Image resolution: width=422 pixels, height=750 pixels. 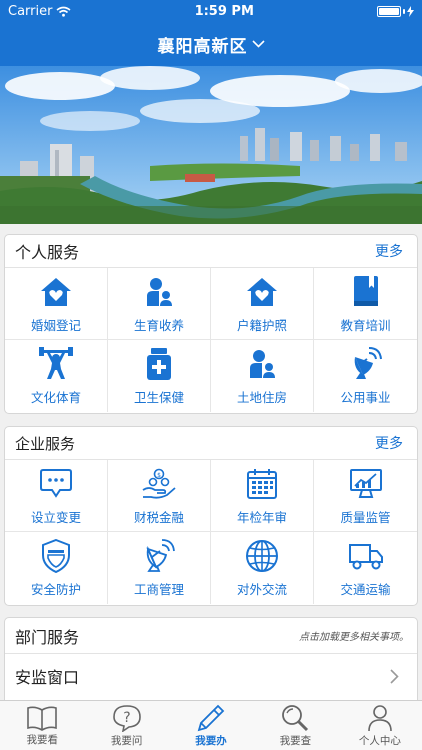 What do you see at coordinates (47, 252) in the screenshot?
I see `personal-services-title: 个人服务` at bounding box center [47, 252].